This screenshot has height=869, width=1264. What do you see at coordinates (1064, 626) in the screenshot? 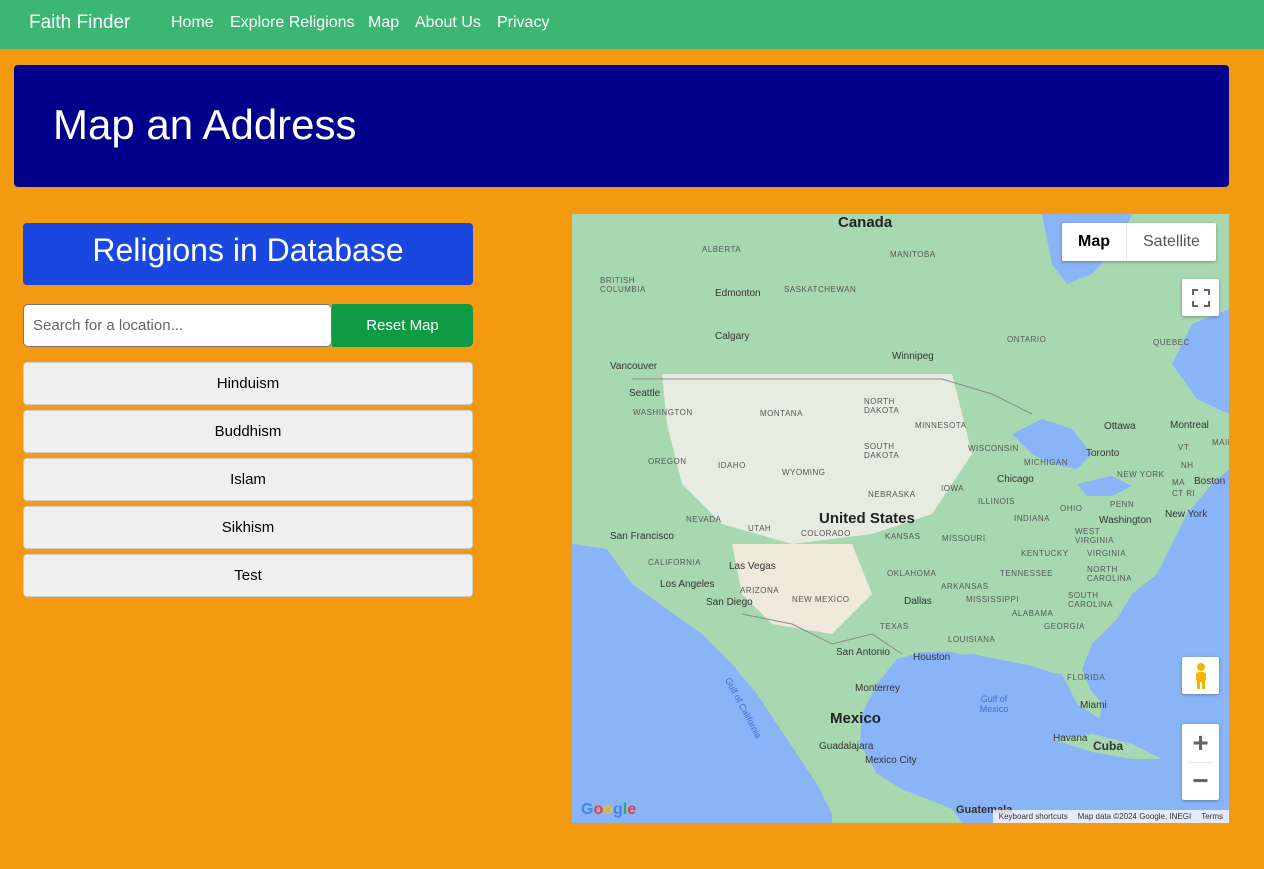
I see `map-label: GEORGIA` at bounding box center [1064, 626].